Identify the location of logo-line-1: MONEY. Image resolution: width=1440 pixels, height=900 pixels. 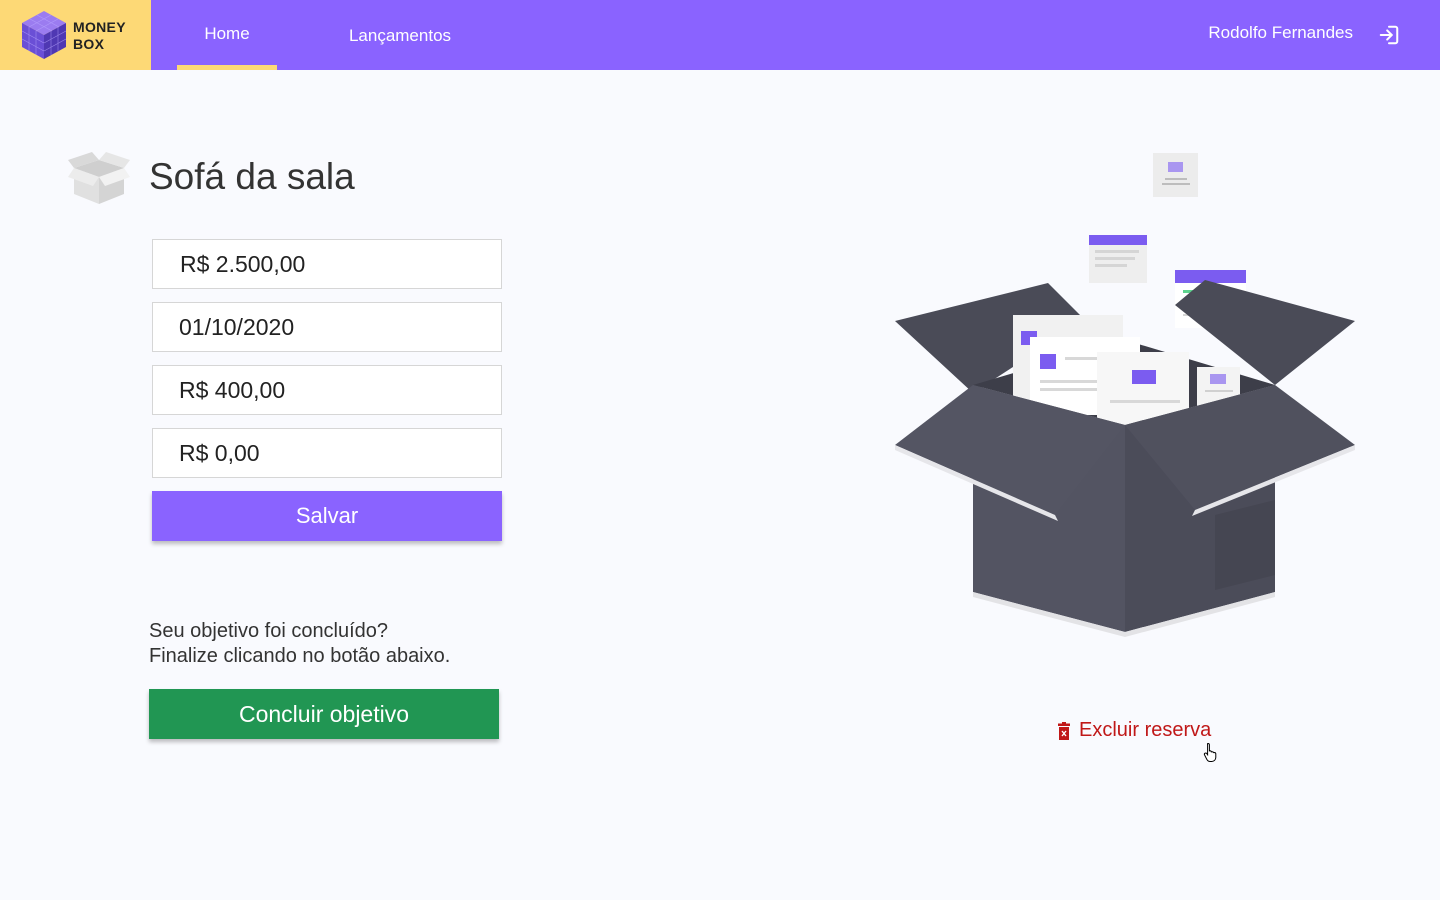
(99, 27).